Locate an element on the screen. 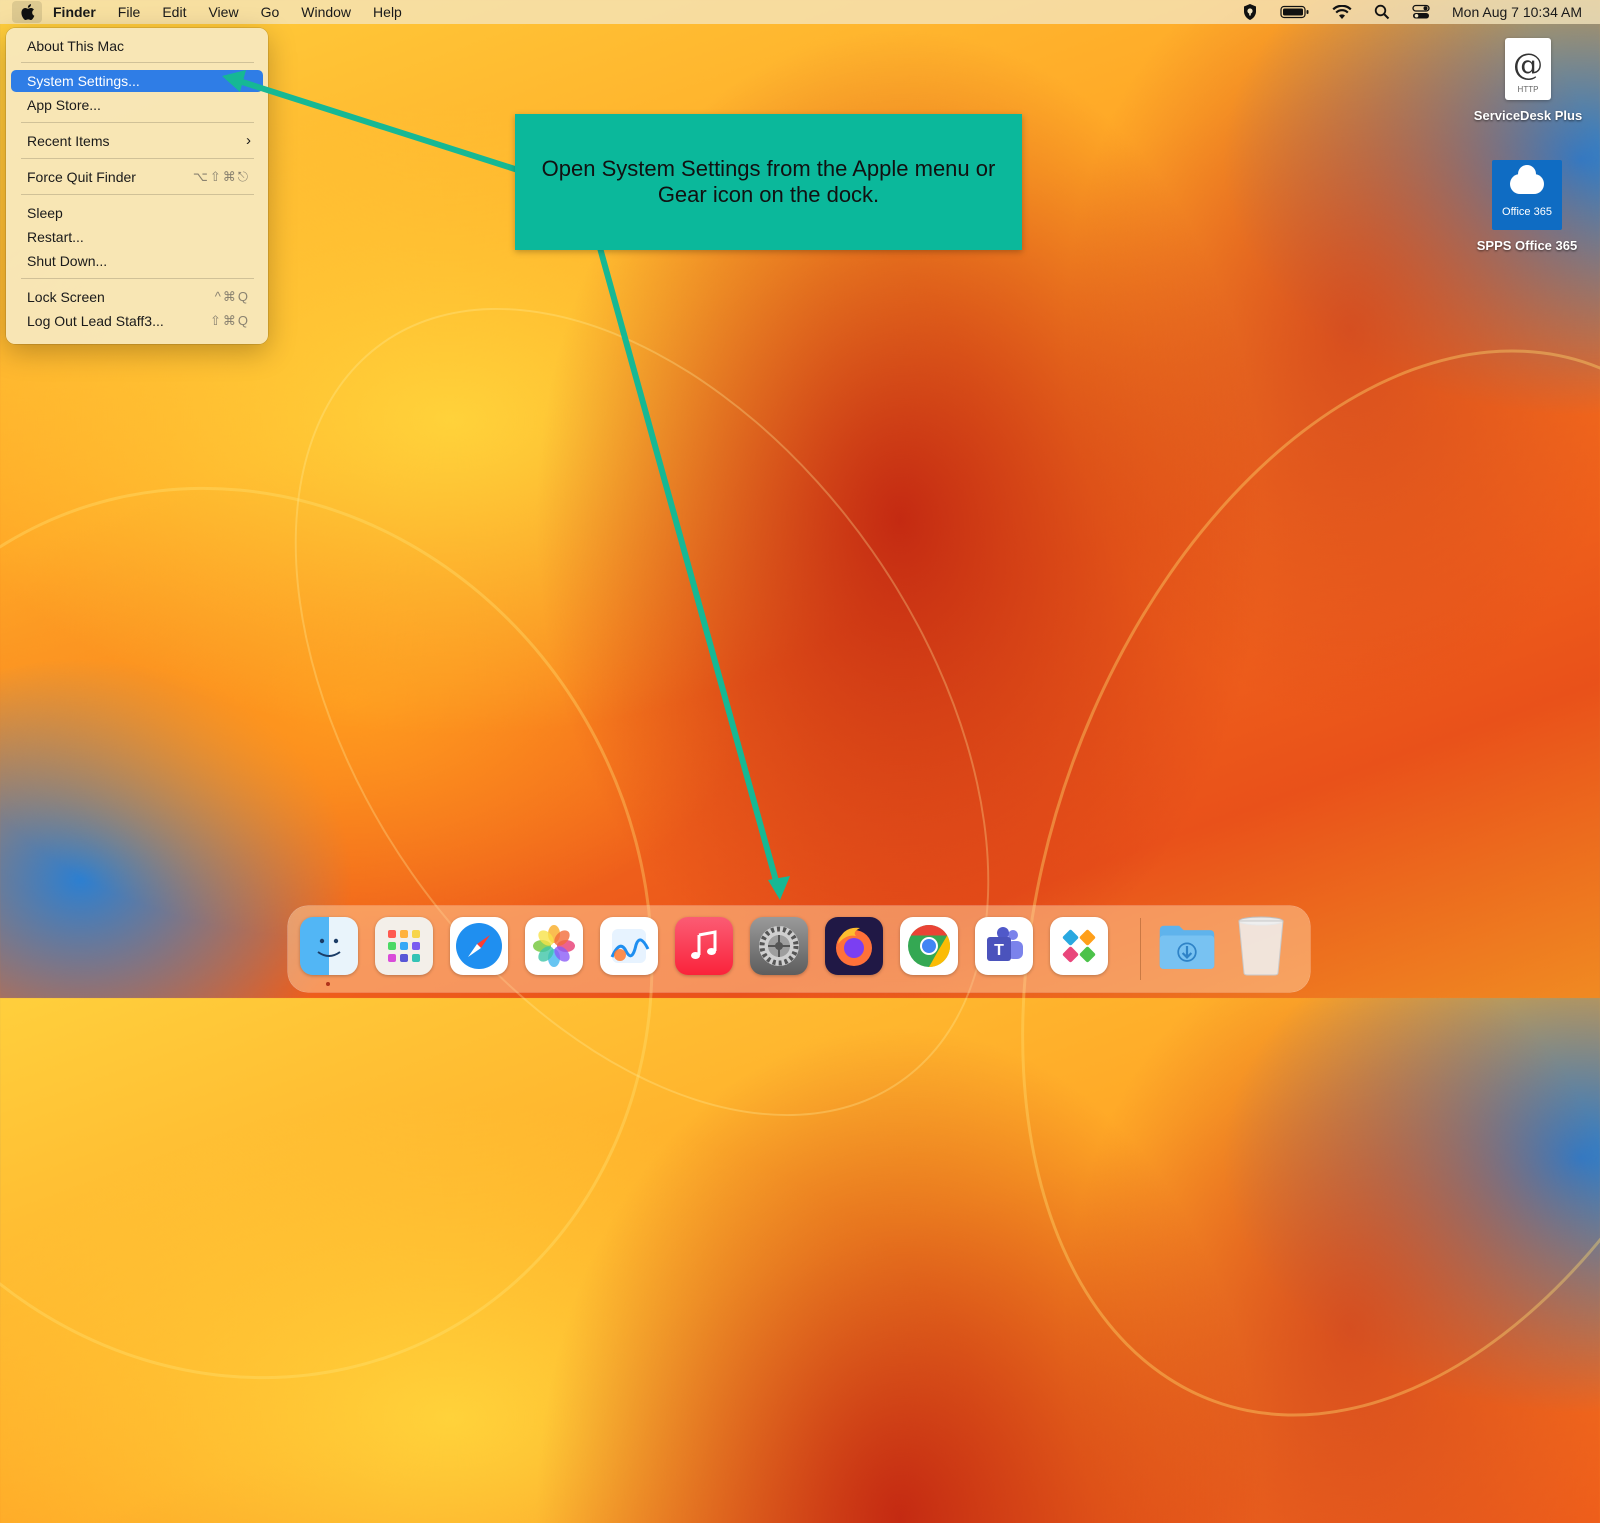 This screenshot has width=1600, height=1523. menu-item-shortcut: ⌥⇧⌘⎋ is located at coordinates (221, 176).